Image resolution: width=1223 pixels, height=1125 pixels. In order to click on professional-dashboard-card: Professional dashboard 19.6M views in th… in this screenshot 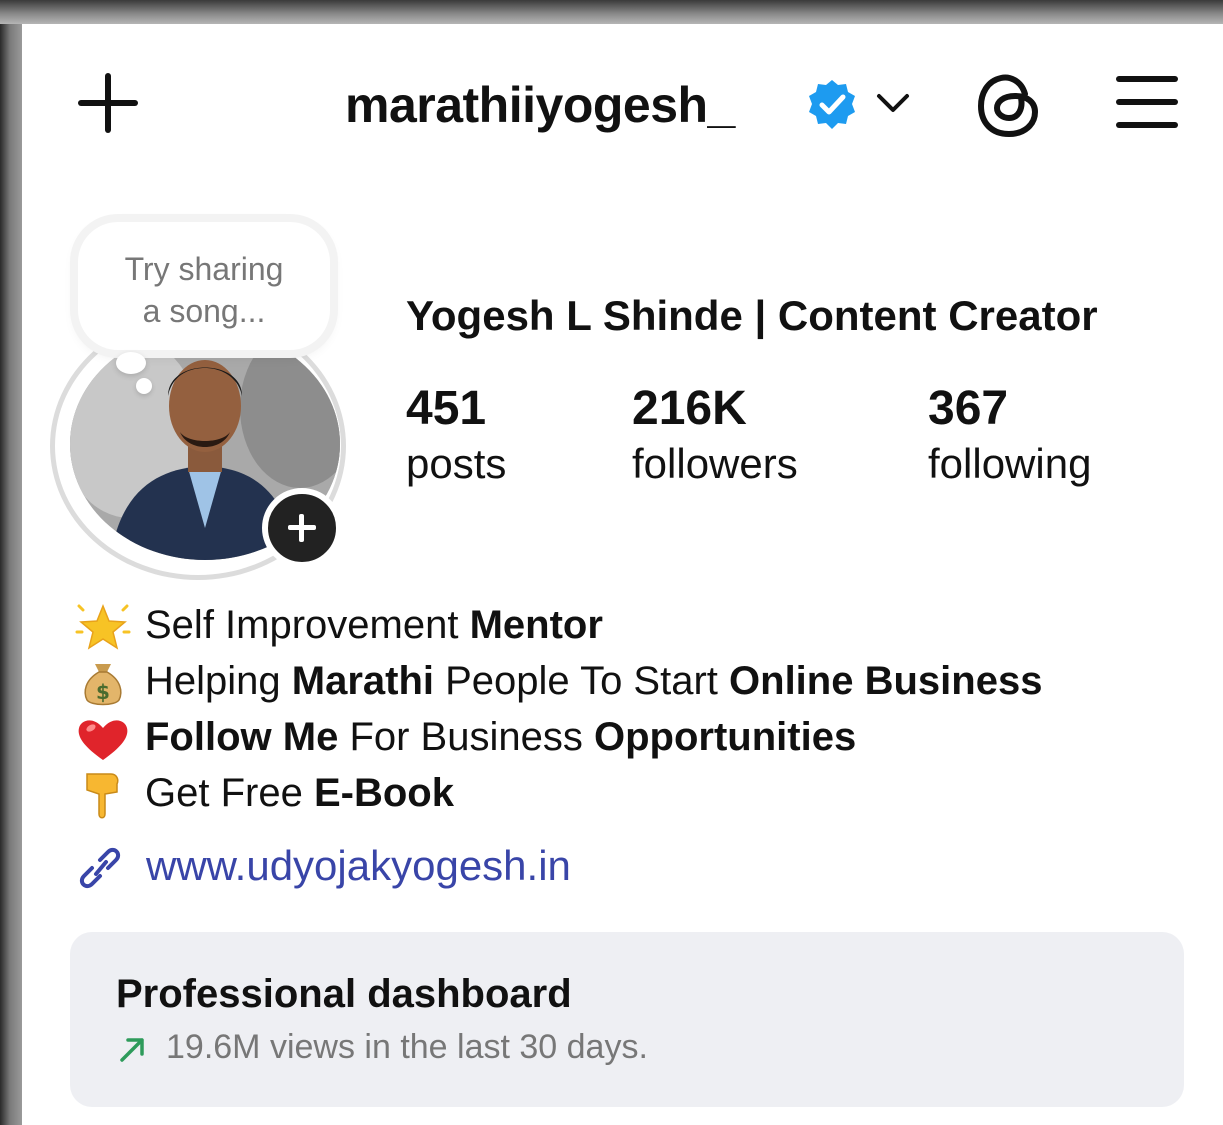, I will do `click(627, 1019)`.